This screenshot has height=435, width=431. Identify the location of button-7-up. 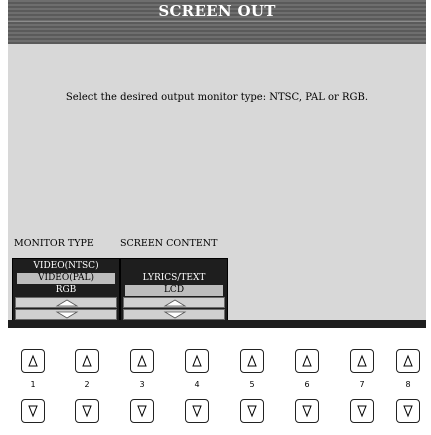
(362, 361).